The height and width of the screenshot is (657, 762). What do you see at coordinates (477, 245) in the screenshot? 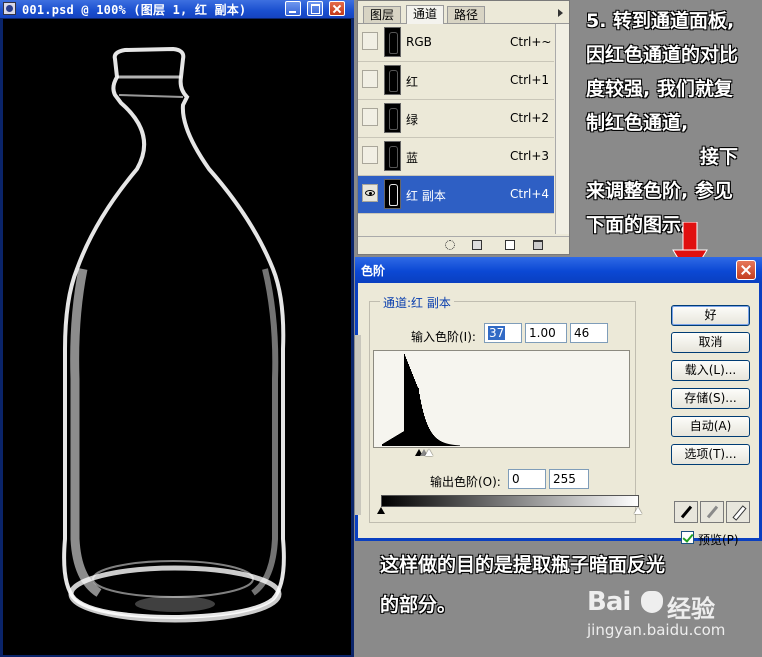
I see `save-selection-icon` at bounding box center [477, 245].